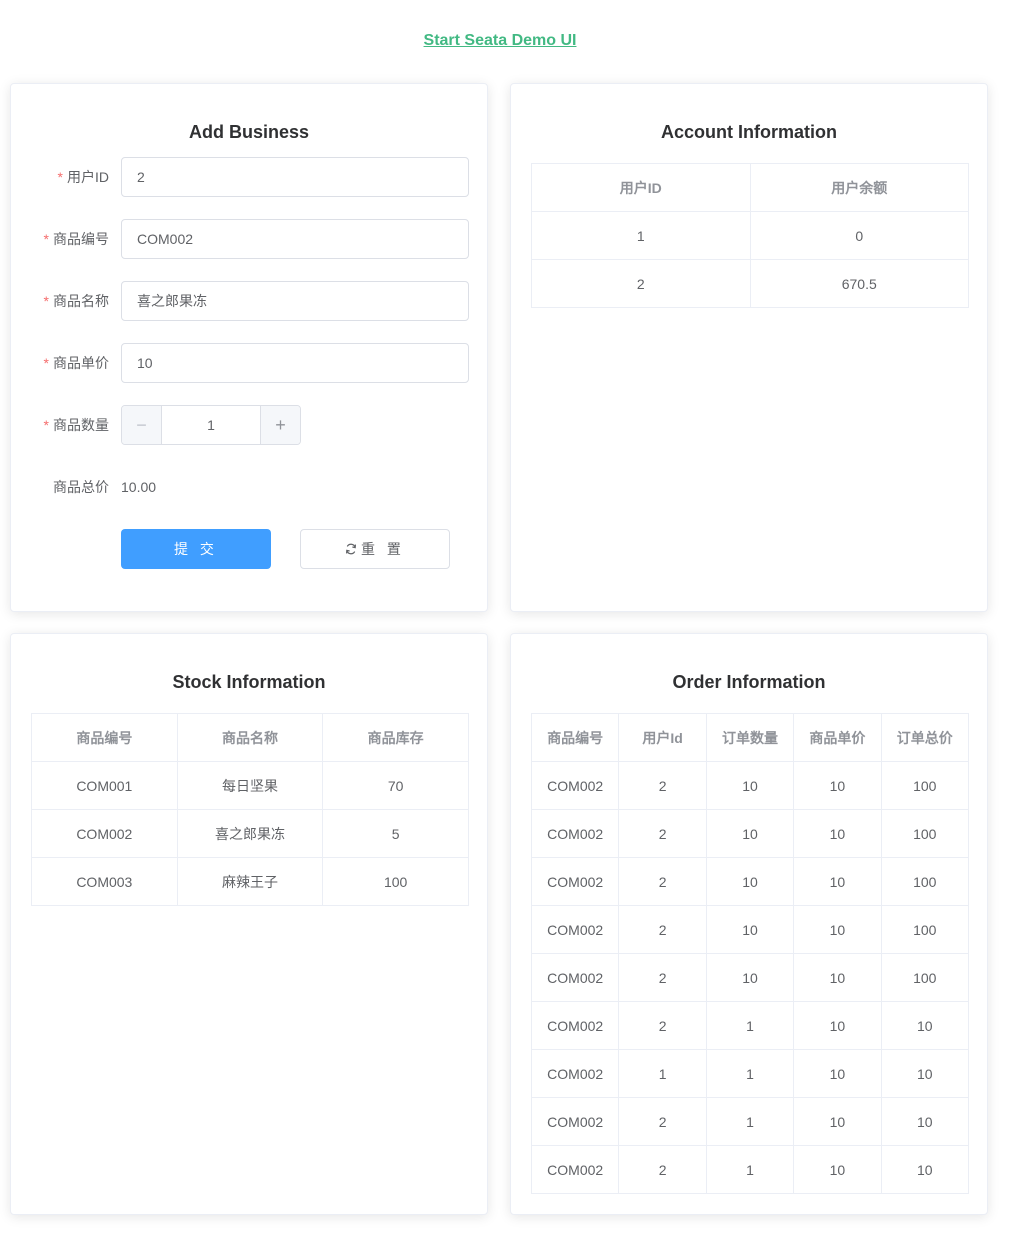 The height and width of the screenshot is (1246, 1015). I want to click on form-actions: 提 交 重 置, so click(250, 549).